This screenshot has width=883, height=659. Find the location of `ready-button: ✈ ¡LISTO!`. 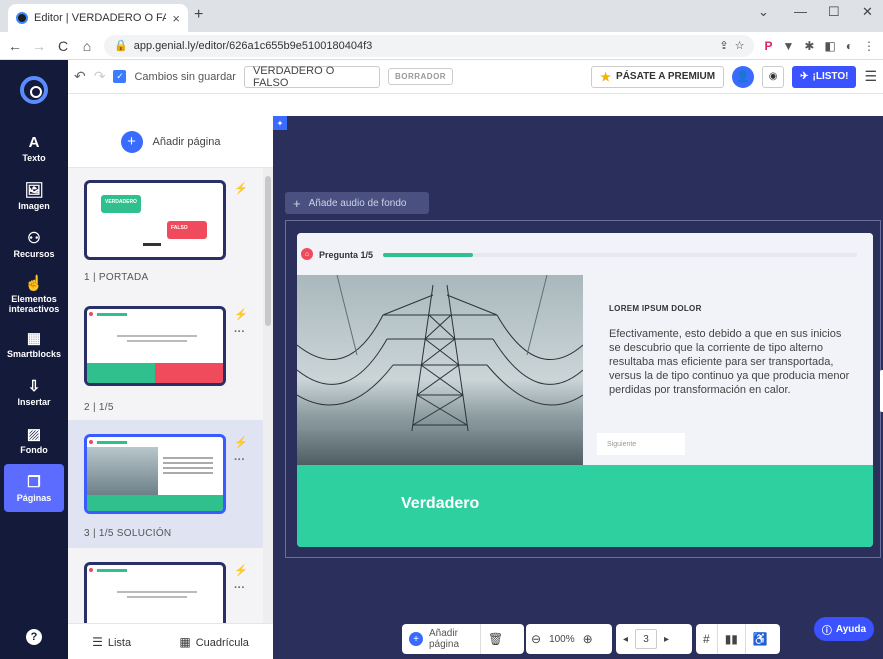

ready-button: ✈ ¡LISTO! is located at coordinates (824, 76).